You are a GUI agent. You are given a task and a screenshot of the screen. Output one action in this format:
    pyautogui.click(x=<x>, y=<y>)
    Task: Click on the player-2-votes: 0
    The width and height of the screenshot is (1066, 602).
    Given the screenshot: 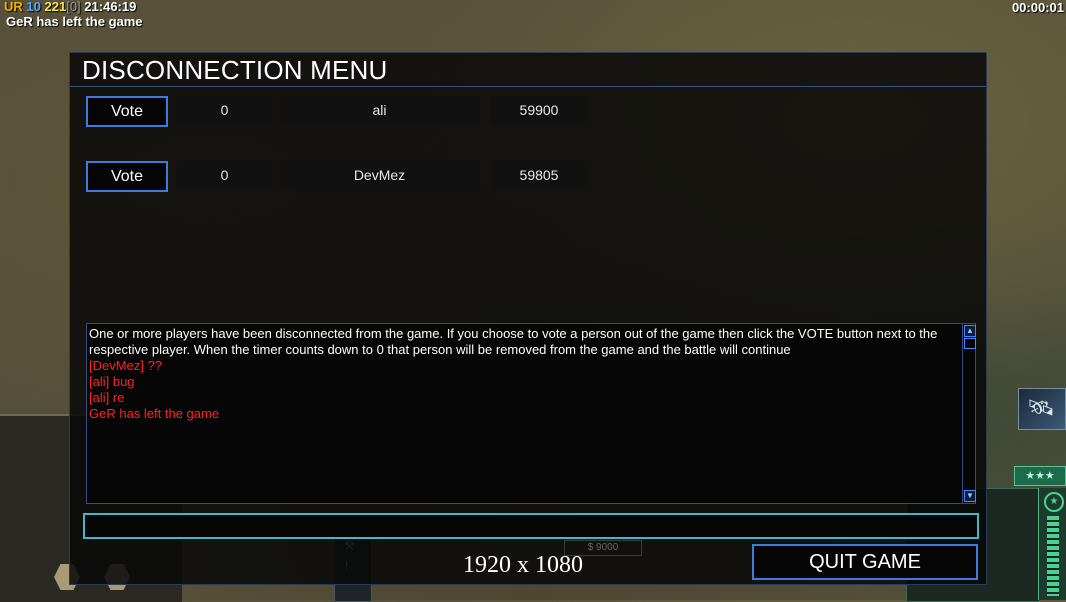 What is the action you would take?
    pyautogui.click(x=224, y=175)
    